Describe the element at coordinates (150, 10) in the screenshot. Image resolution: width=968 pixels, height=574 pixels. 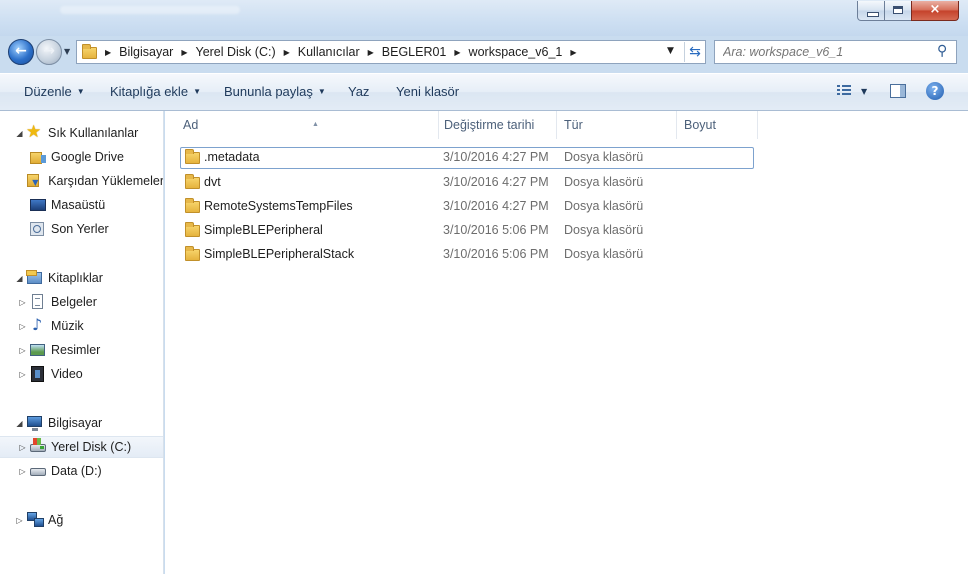
I see `title-ghost` at that location.